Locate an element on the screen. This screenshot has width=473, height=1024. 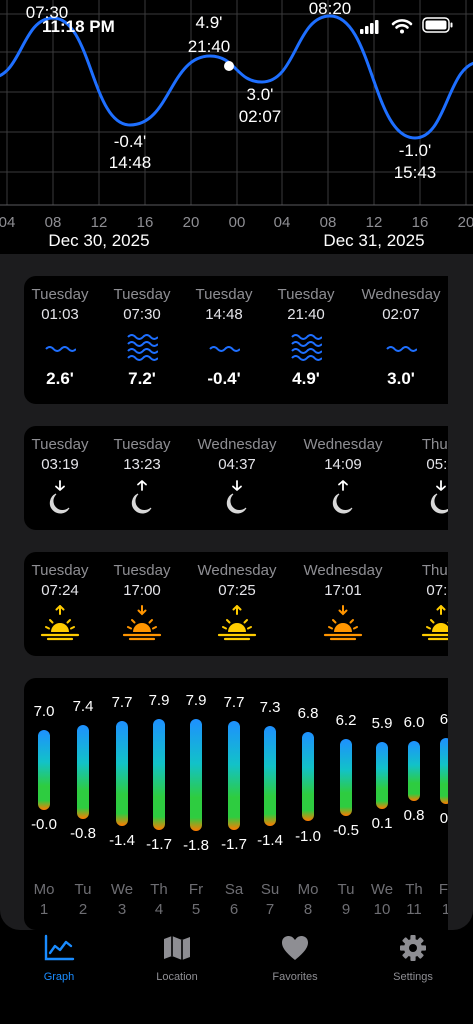
low-value-label: -1.0 is located at coordinates (308, 836).